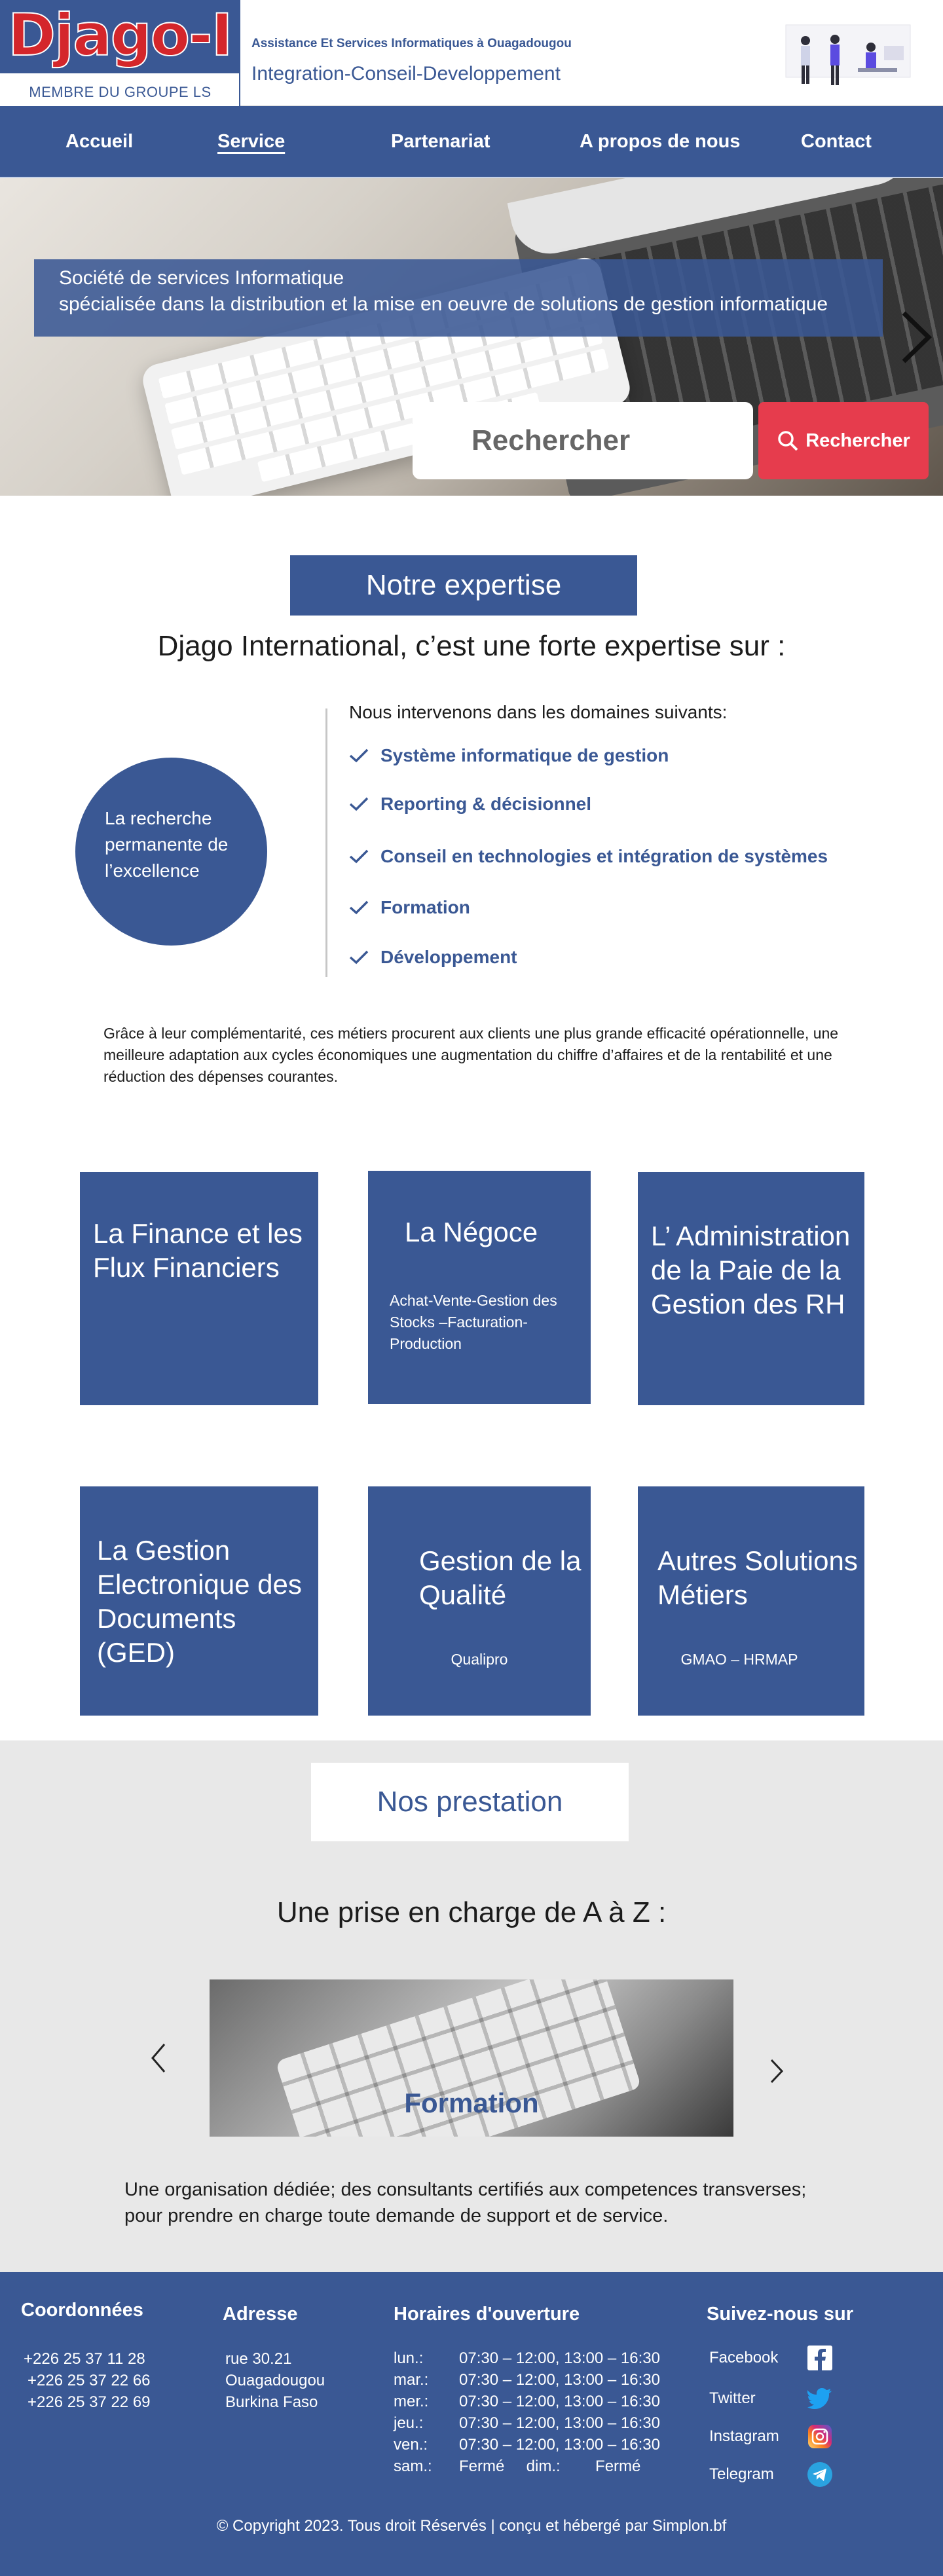  What do you see at coordinates (527, 2358) in the screenshot?
I see `hours-row: lun.: 07:30 – 12:00, 13:00 – 16:30` at bounding box center [527, 2358].